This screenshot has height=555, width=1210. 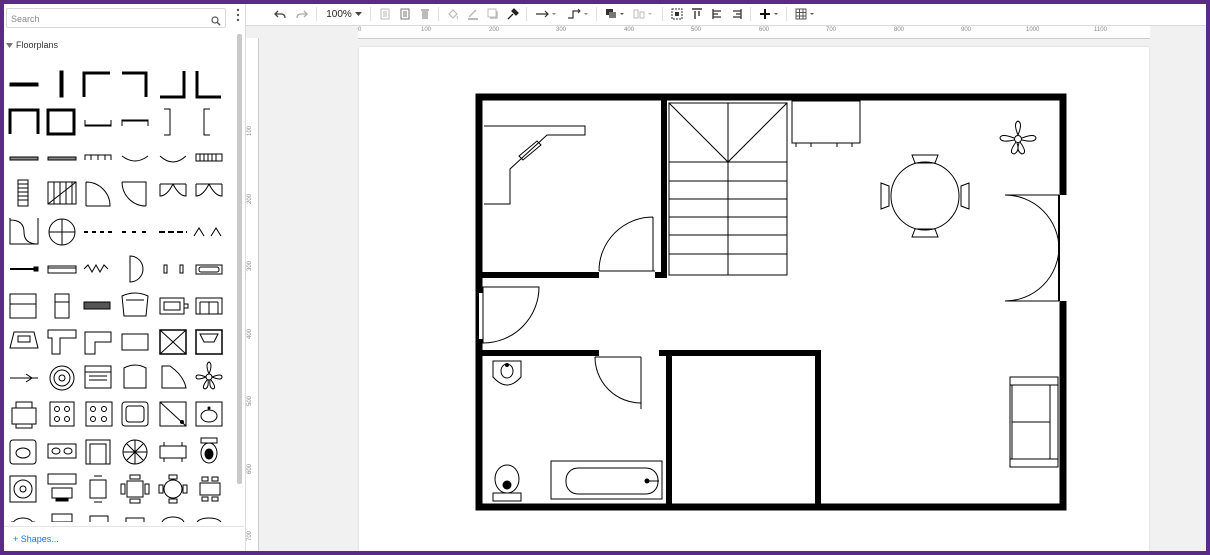 What do you see at coordinates (473, 14) in the screenshot?
I see `line-color-icon` at bounding box center [473, 14].